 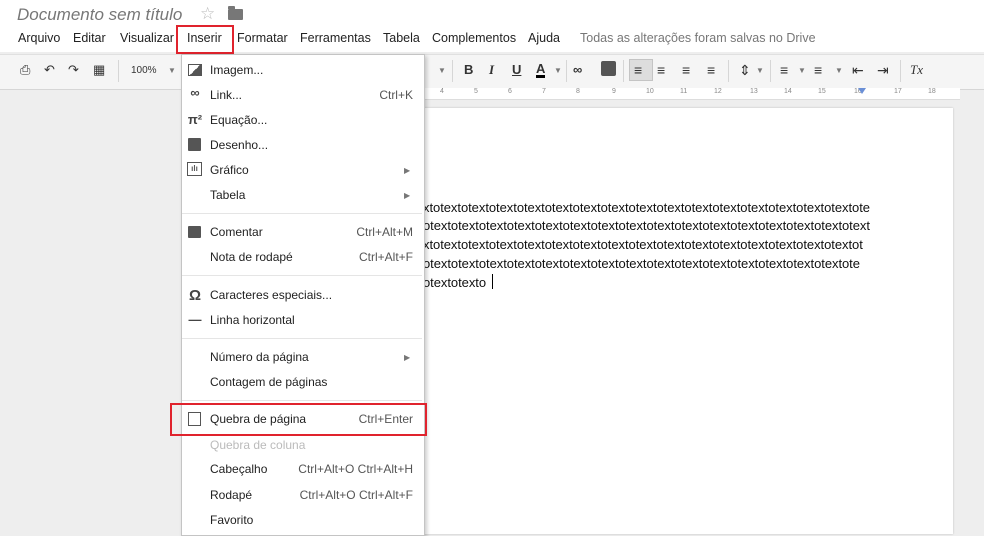 I want to click on ruler-tick: 18, so click(x=932, y=91).